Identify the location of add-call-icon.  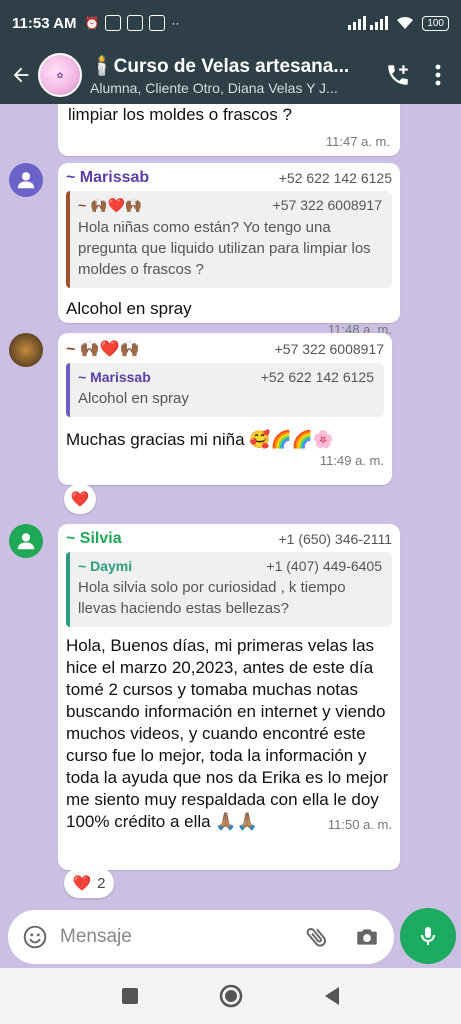
(398, 75).